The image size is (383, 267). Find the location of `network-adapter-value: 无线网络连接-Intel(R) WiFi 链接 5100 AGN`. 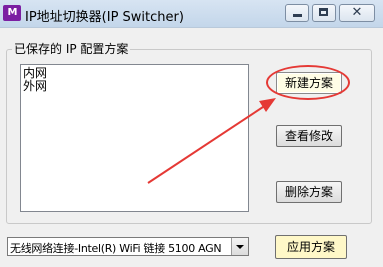

network-adapter-value: 无线网络连接-Intel(R) WiFi 链接 5100 AGN is located at coordinates (116, 248).